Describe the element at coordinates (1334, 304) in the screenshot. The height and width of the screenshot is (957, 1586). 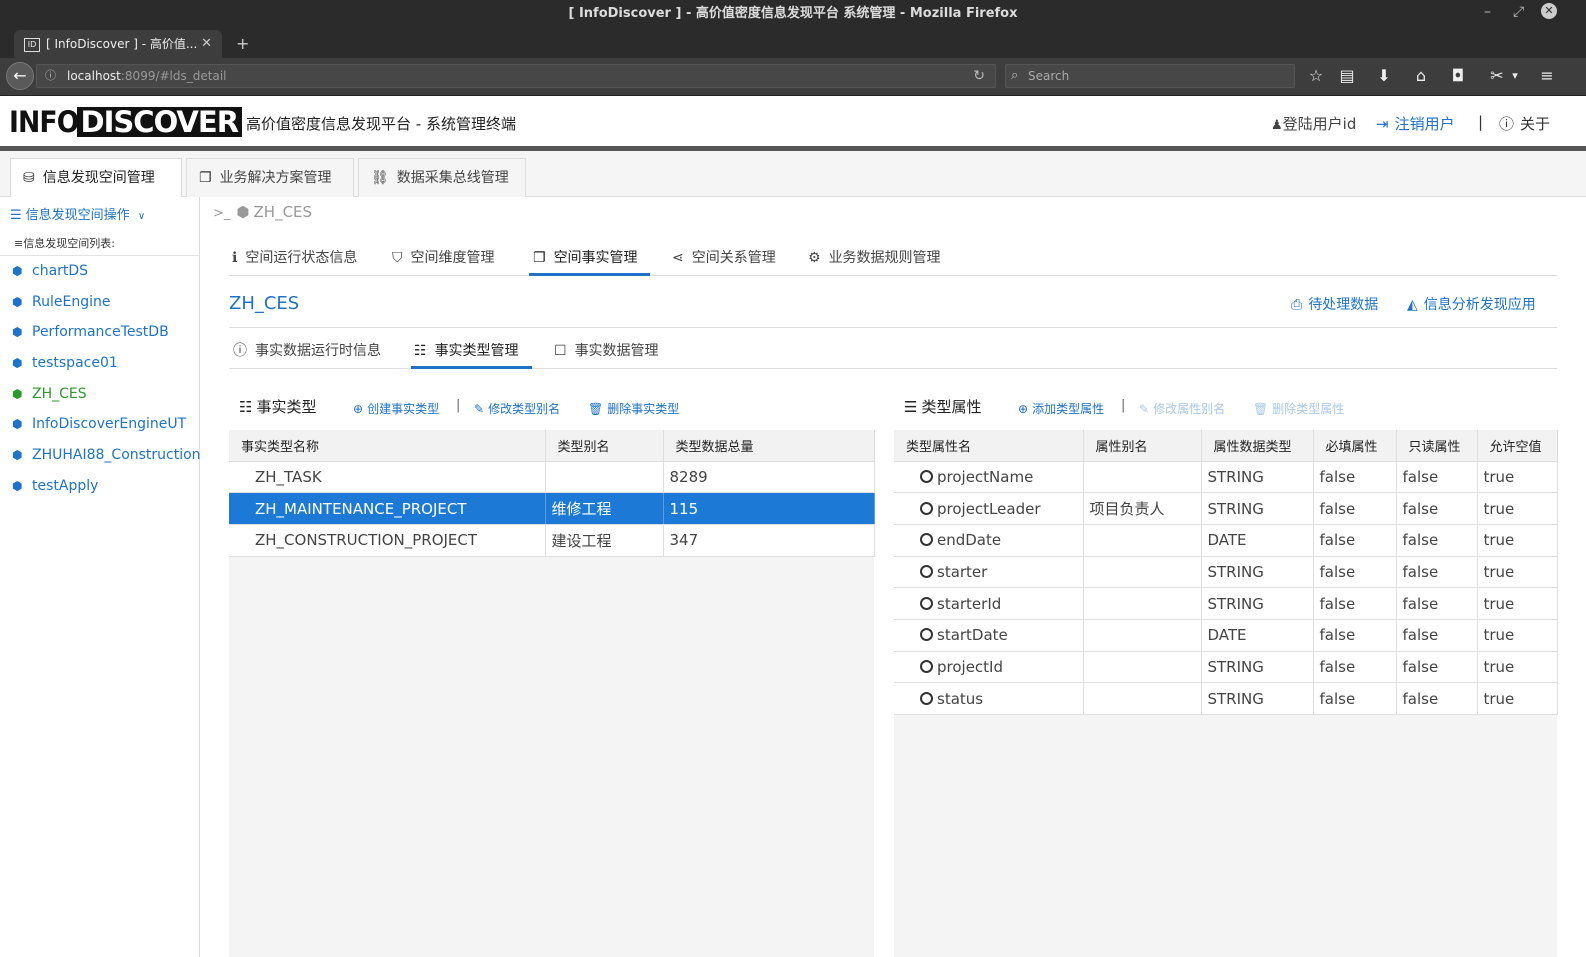
I see `pending-data-link: ⎙ 待处理数据` at that location.